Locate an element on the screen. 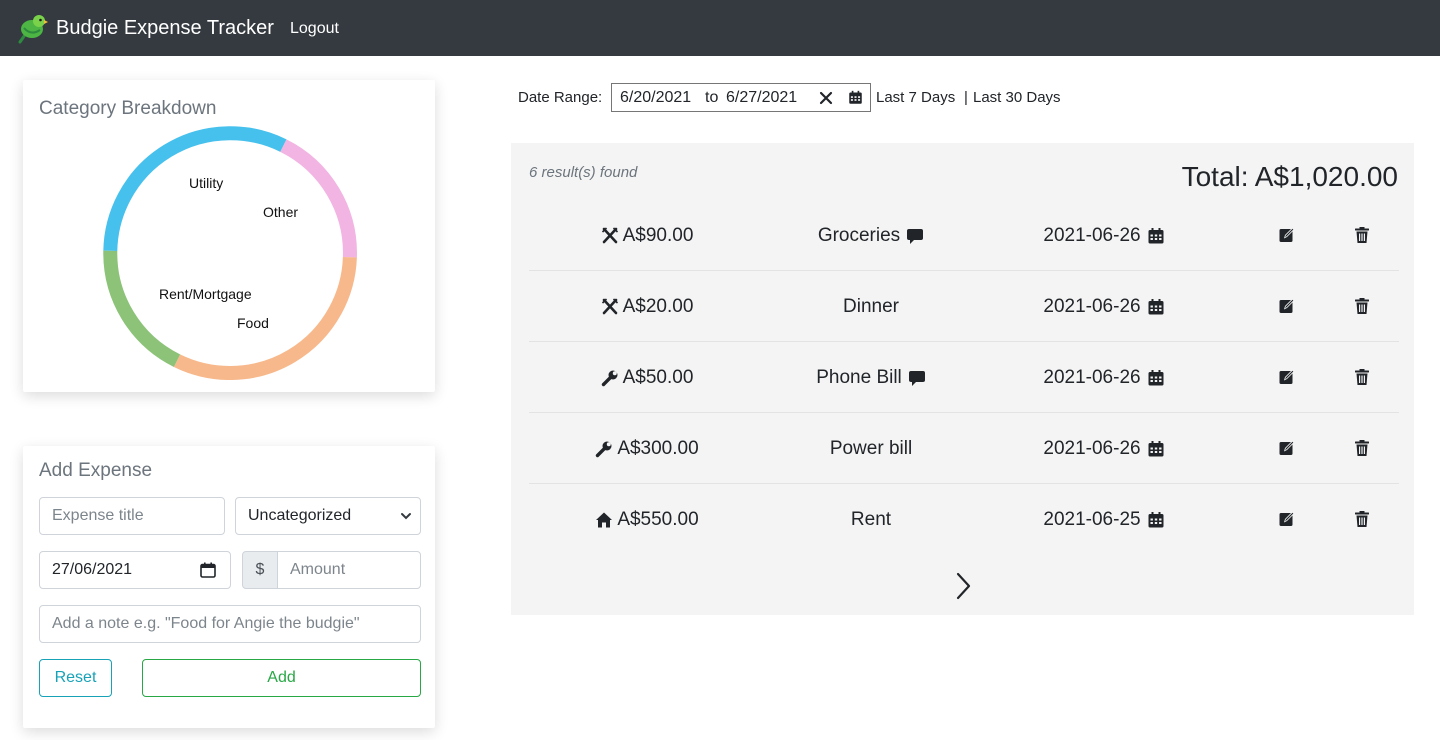  expense-amount-cell: A$90.00 is located at coordinates (647, 235).